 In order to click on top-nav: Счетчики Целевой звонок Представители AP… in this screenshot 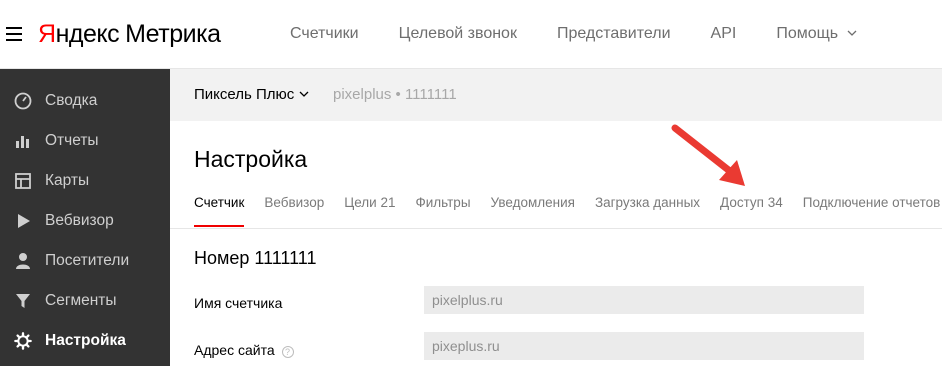, I will do `click(573, 34)`.